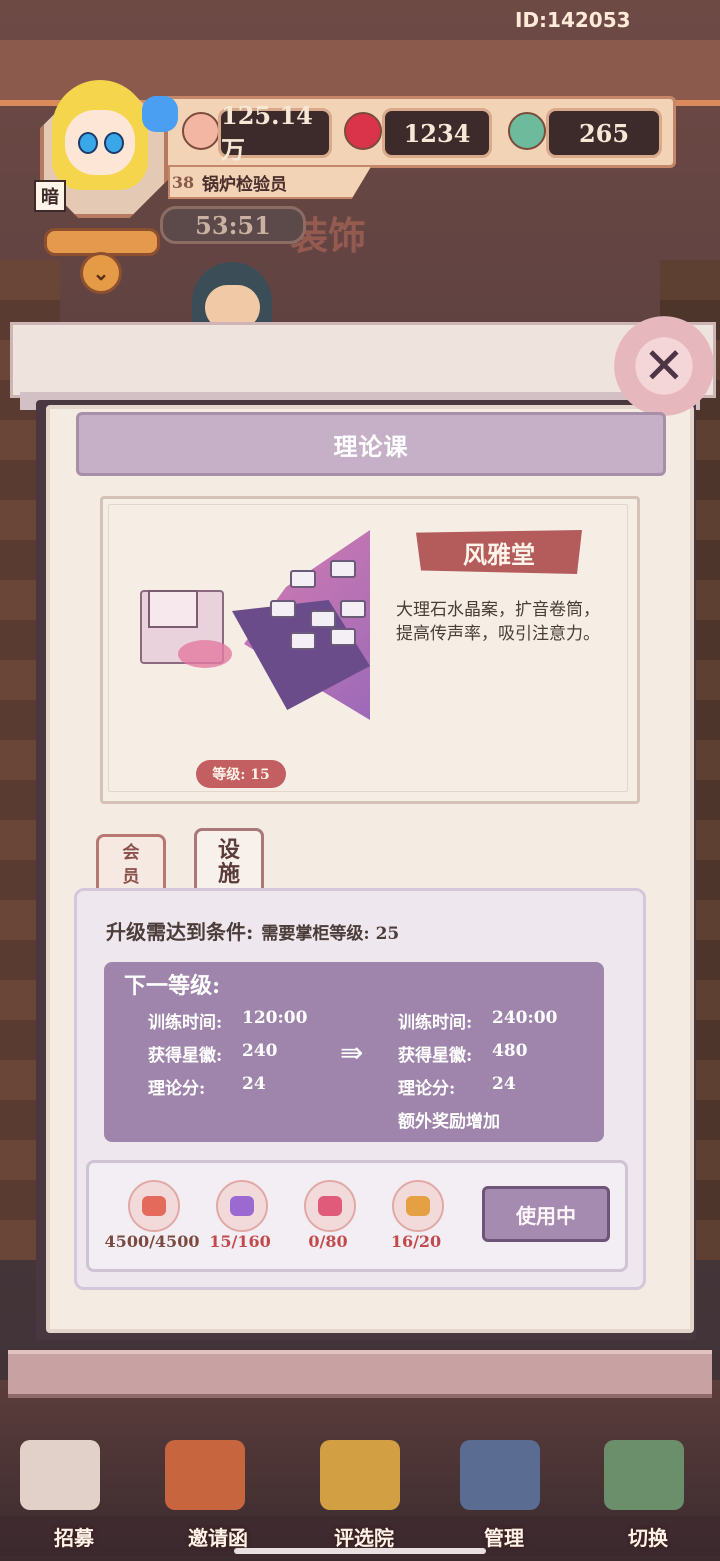  I want to click on manage-icon, so click(500, 1475).